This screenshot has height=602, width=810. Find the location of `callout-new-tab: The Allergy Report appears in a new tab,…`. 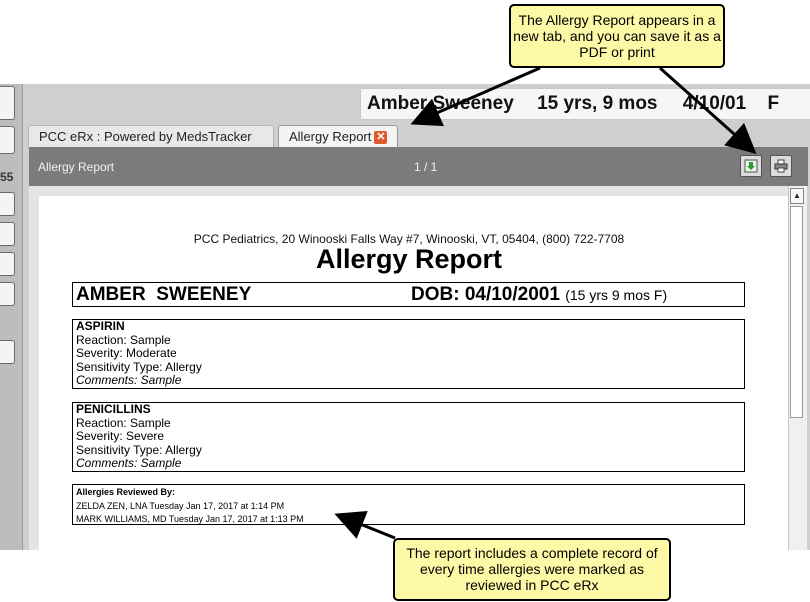

callout-new-tab: The Allergy Report appears in a new tab,… is located at coordinates (617, 36).